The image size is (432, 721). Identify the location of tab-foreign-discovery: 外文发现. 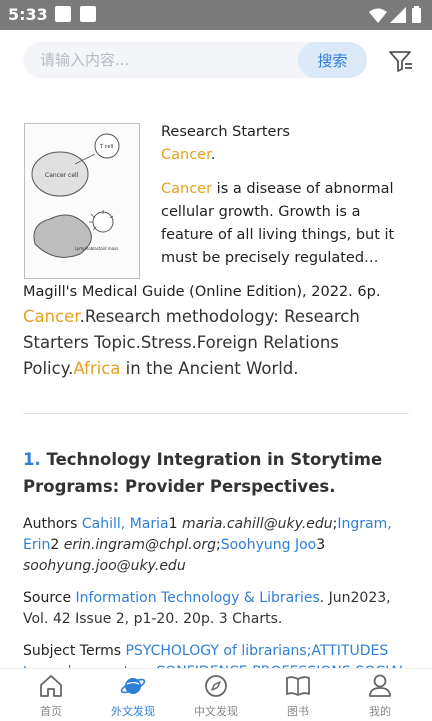
(133, 695).